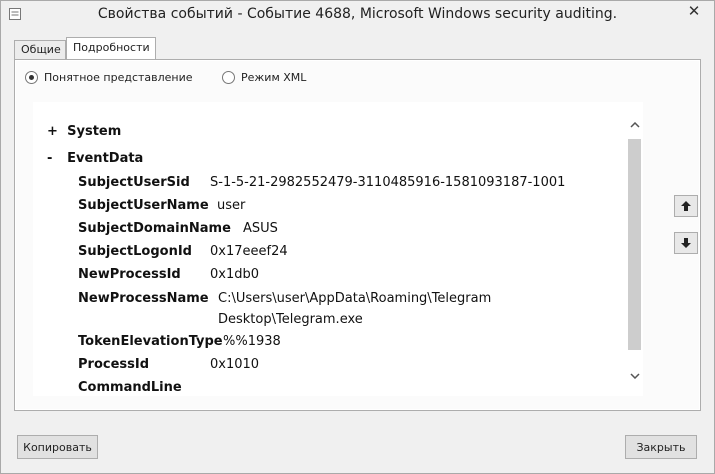  I want to click on scrollbar-thumb, so click(634, 244).